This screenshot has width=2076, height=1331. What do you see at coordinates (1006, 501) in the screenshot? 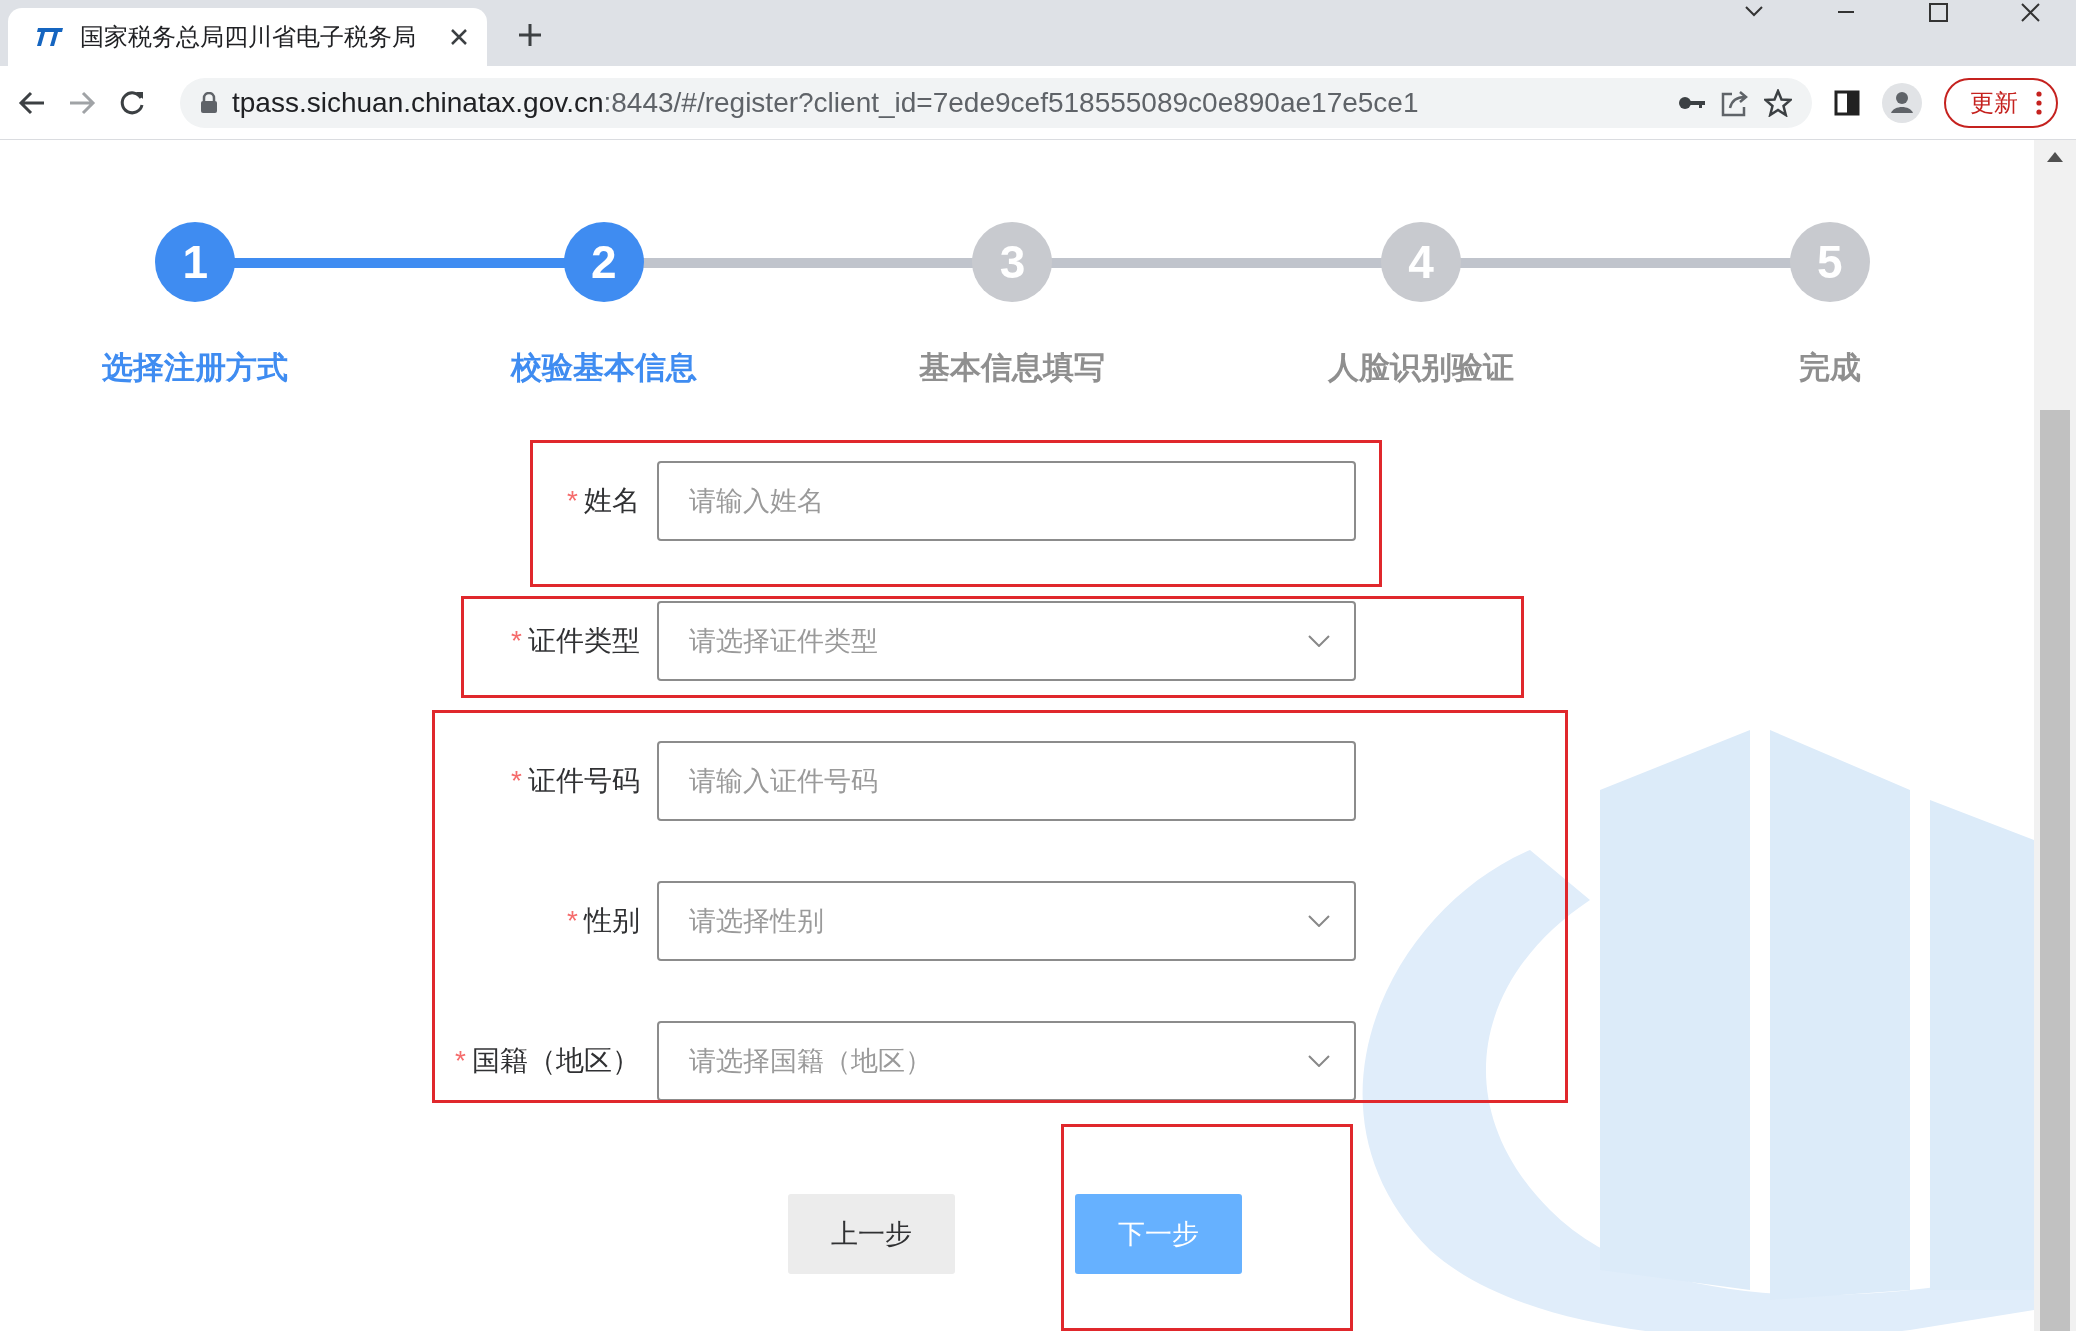
I see `text-input-field: 请输入姓名` at bounding box center [1006, 501].